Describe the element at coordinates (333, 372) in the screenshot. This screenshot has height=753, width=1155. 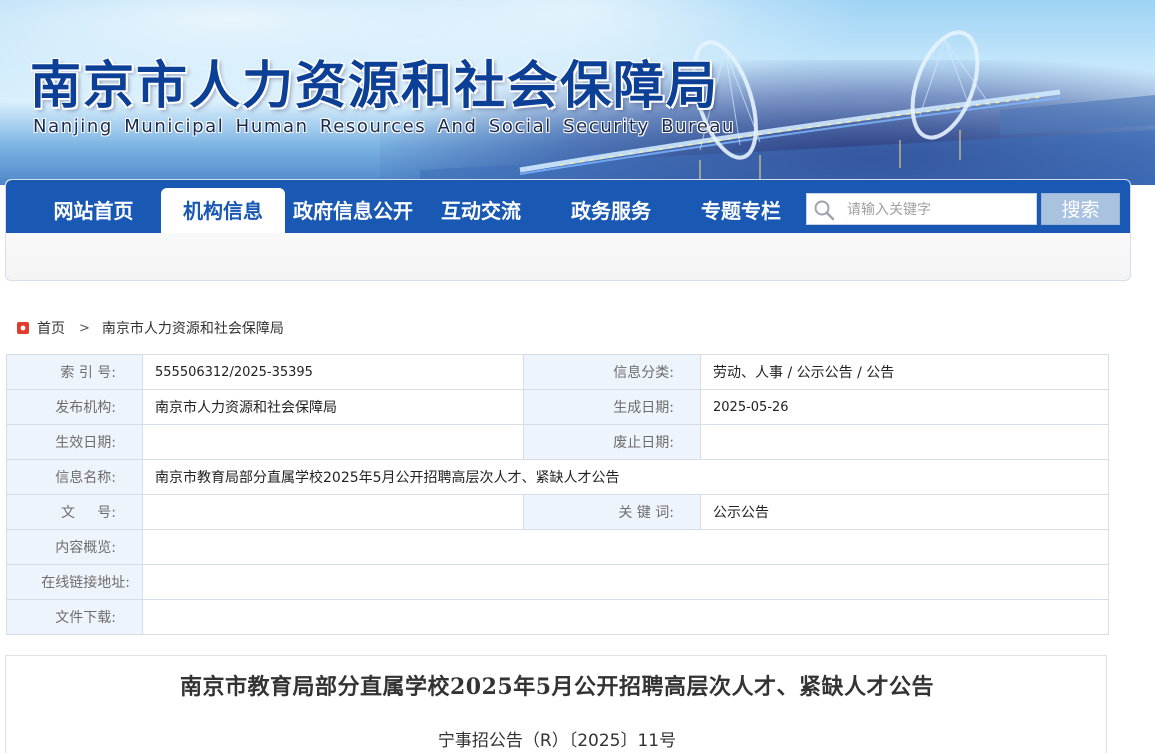
I see `index-value: 555506312/2025-35395` at that location.